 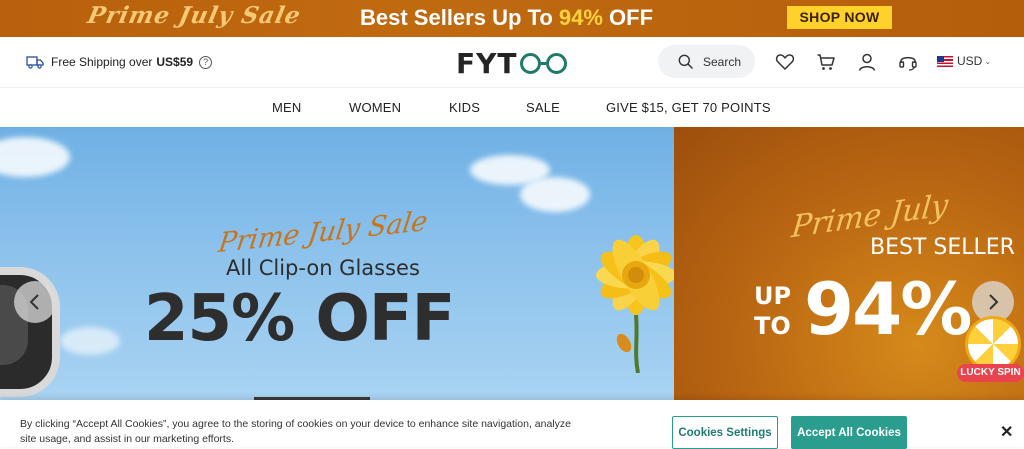 What do you see at coordinates (206, 62) in the screenshot?
I see `question-icon: ?` at bounding box center [206, 62].